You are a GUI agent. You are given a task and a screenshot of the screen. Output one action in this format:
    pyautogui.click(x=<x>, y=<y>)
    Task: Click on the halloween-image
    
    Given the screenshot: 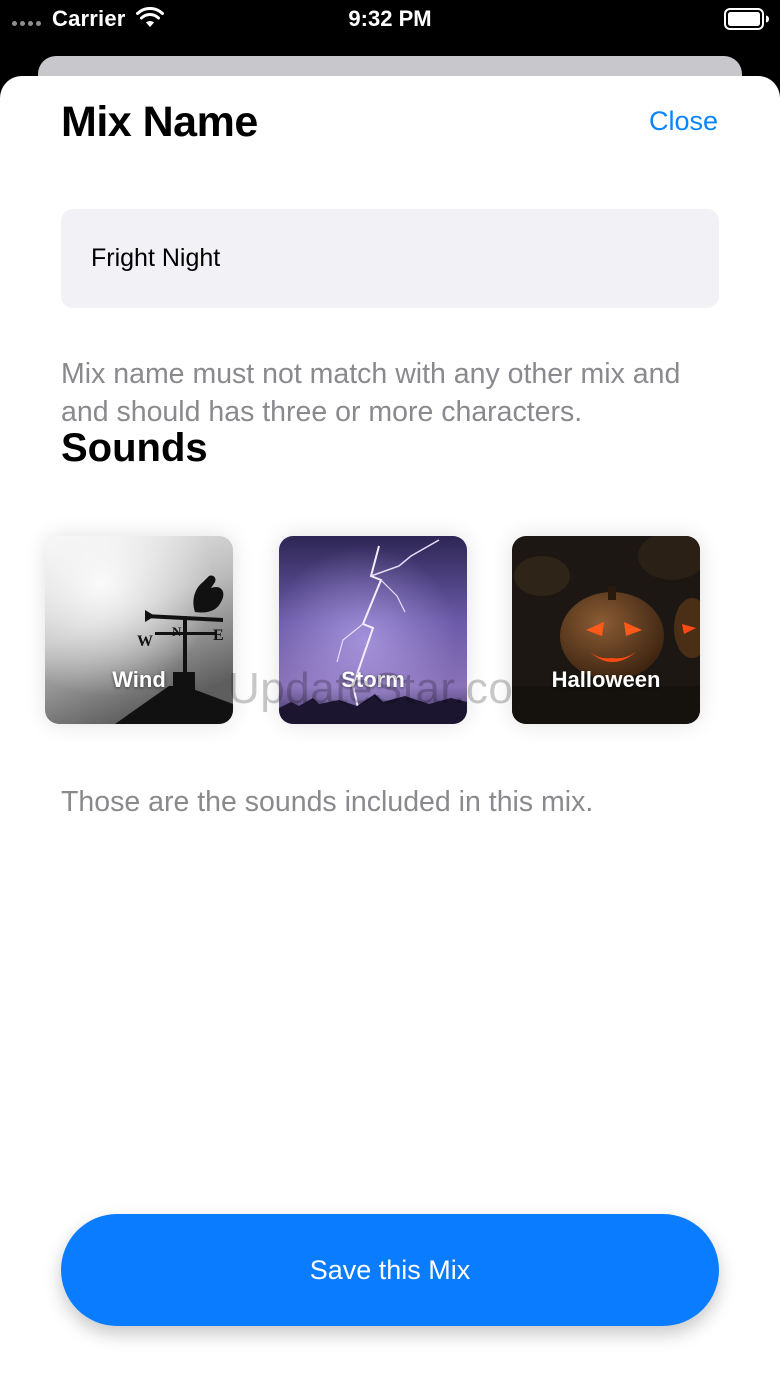 What is the action you would take?
    pyautogui.click(x=606, y=630)
    